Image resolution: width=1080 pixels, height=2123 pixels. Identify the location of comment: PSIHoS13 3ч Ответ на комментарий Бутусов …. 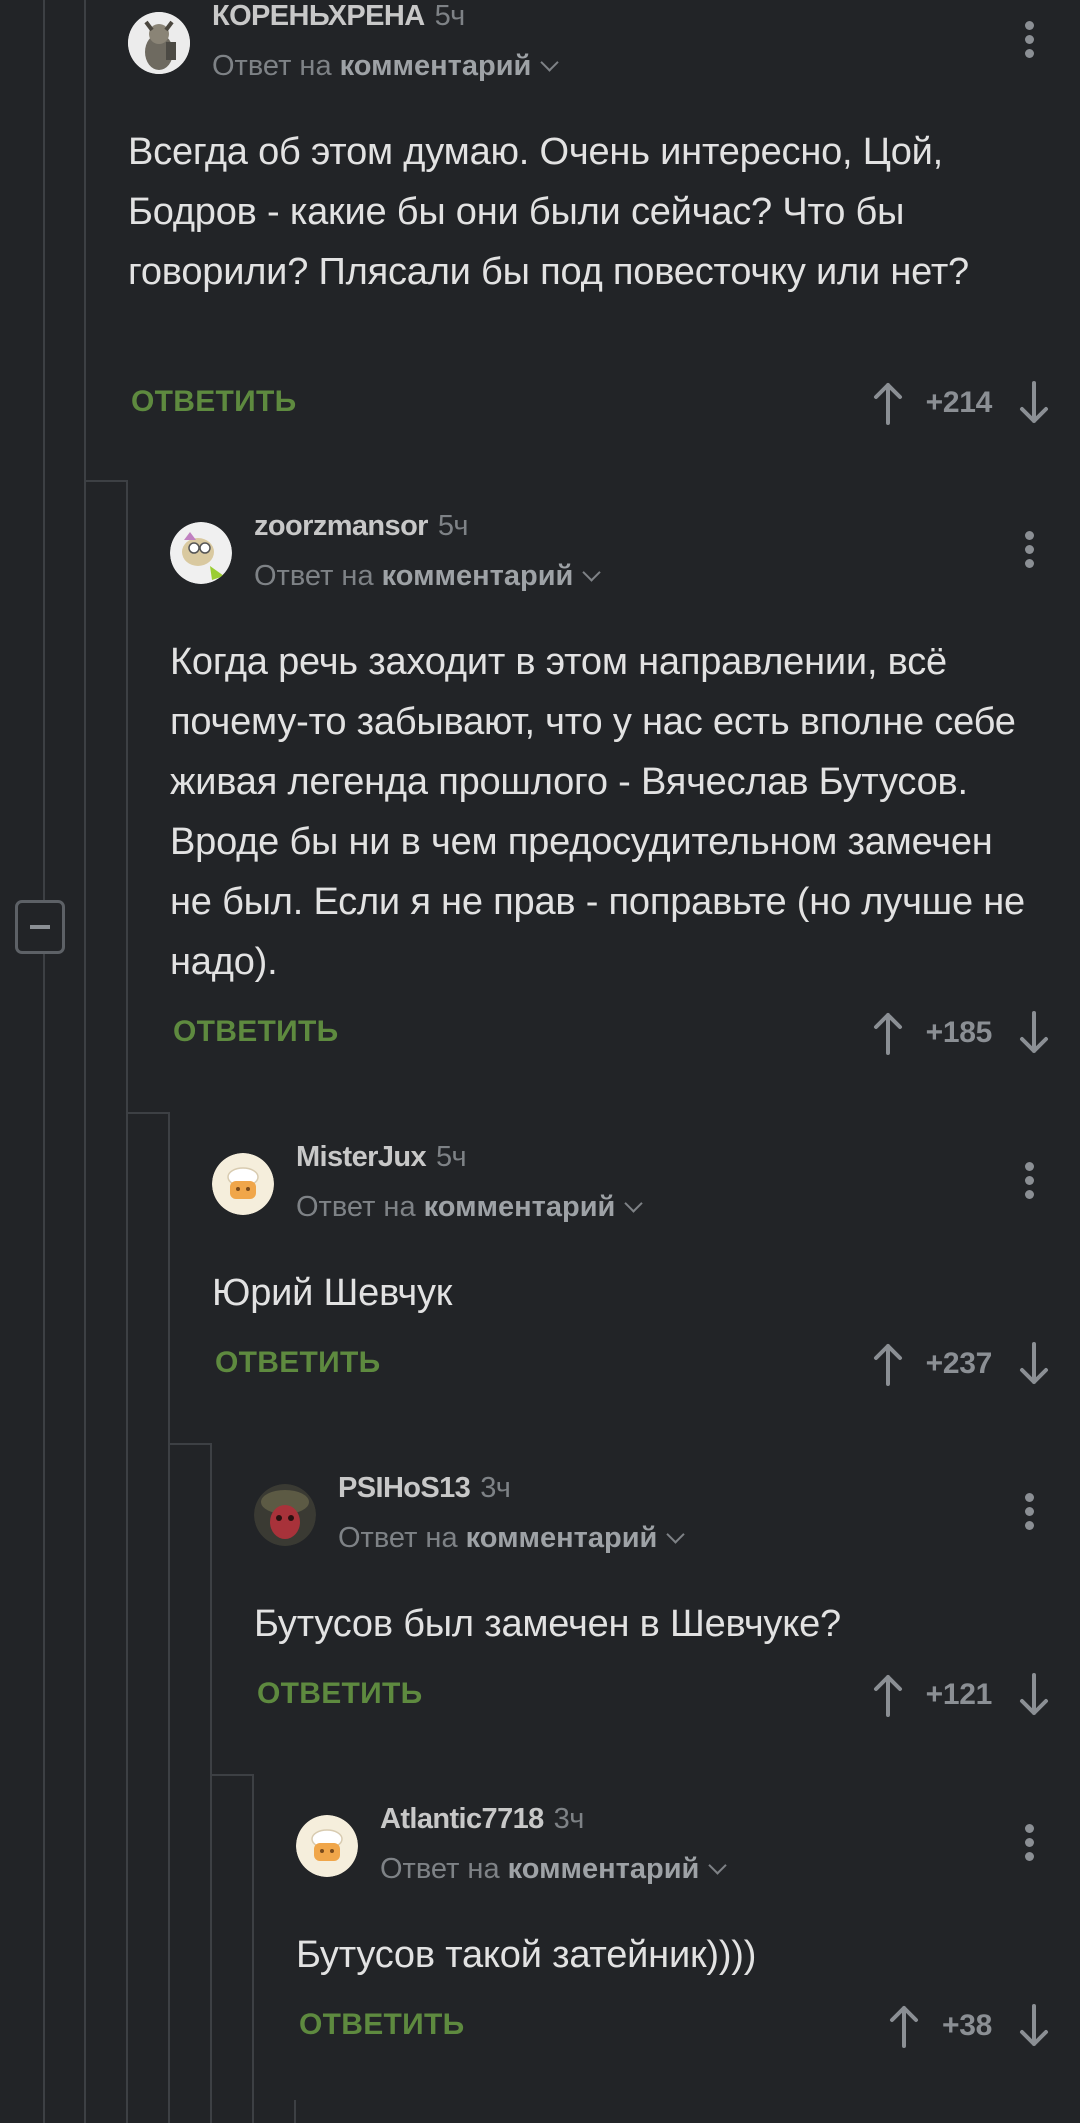
(667, 1622).